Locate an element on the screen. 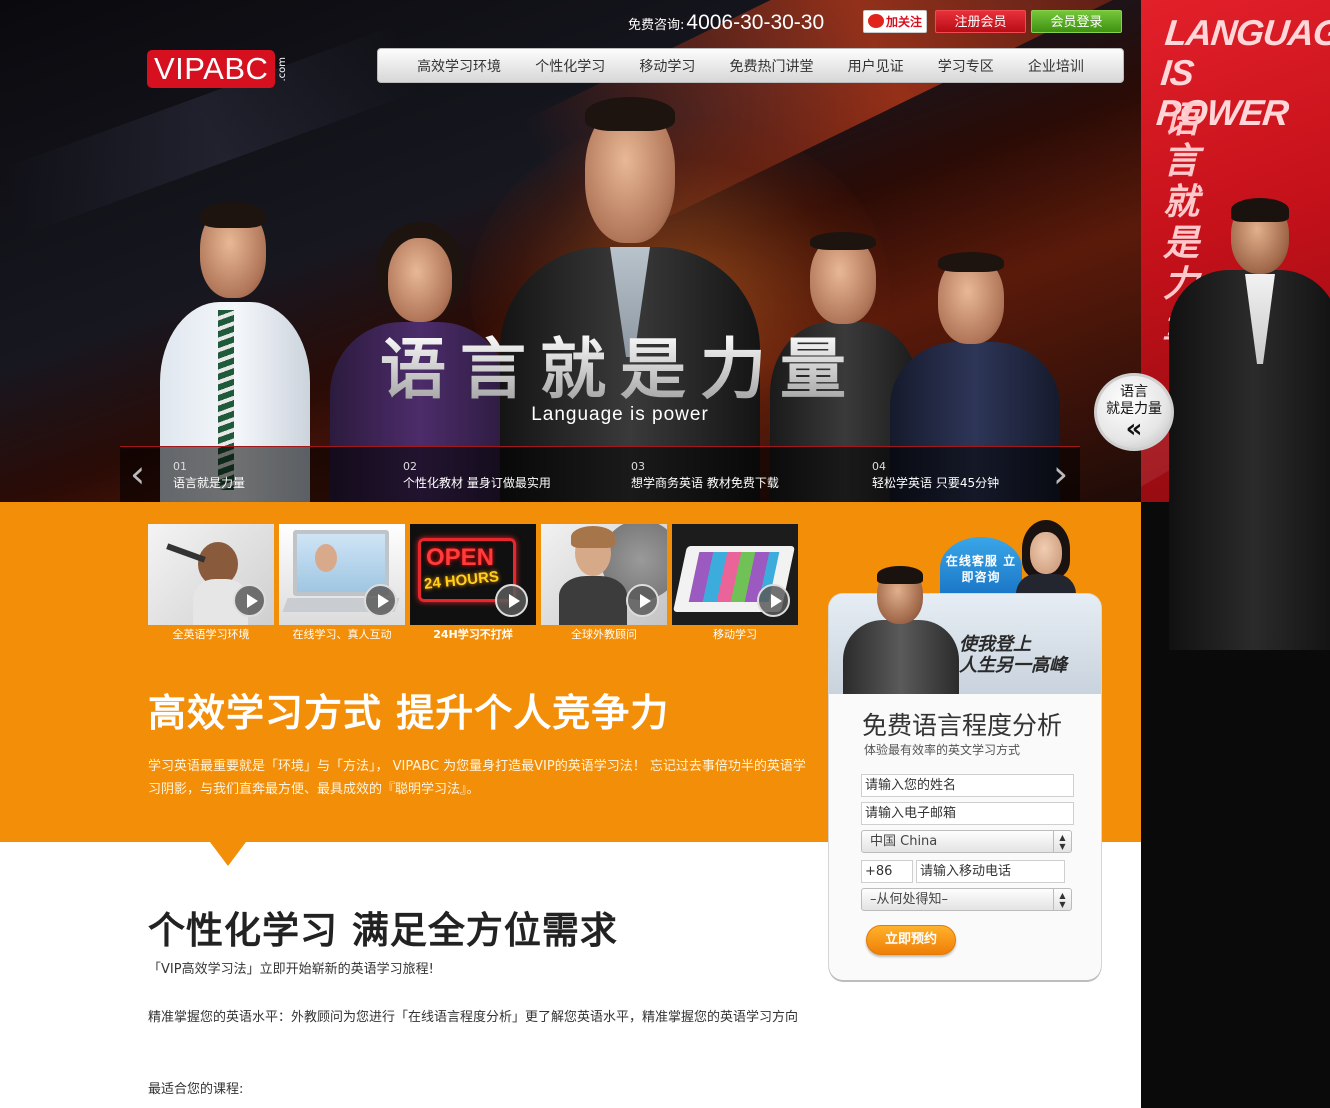 This screenshot has height=1108, width=1330. white-section-intro: 「VIP高效学习法」立即开始崭新的英语学习旅程! is located at coordinates (291, 969).